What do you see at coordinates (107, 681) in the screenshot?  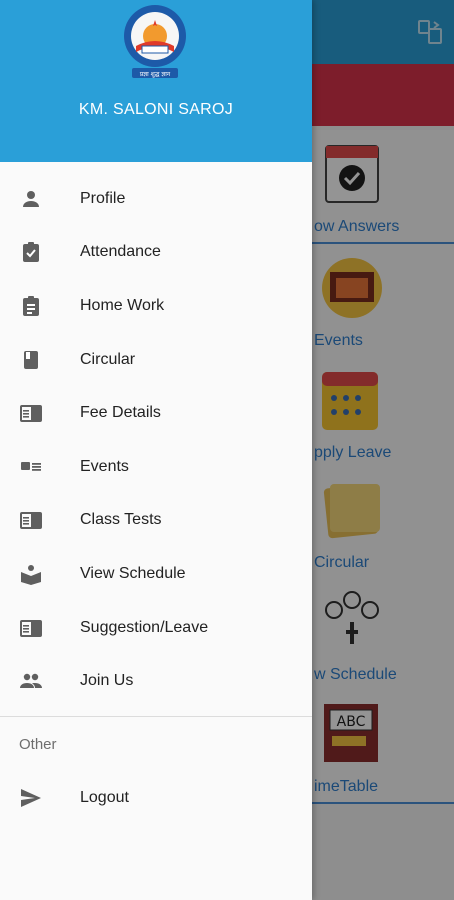 I see `menu-item-label: Join Us` at bounding box center [107, 681].